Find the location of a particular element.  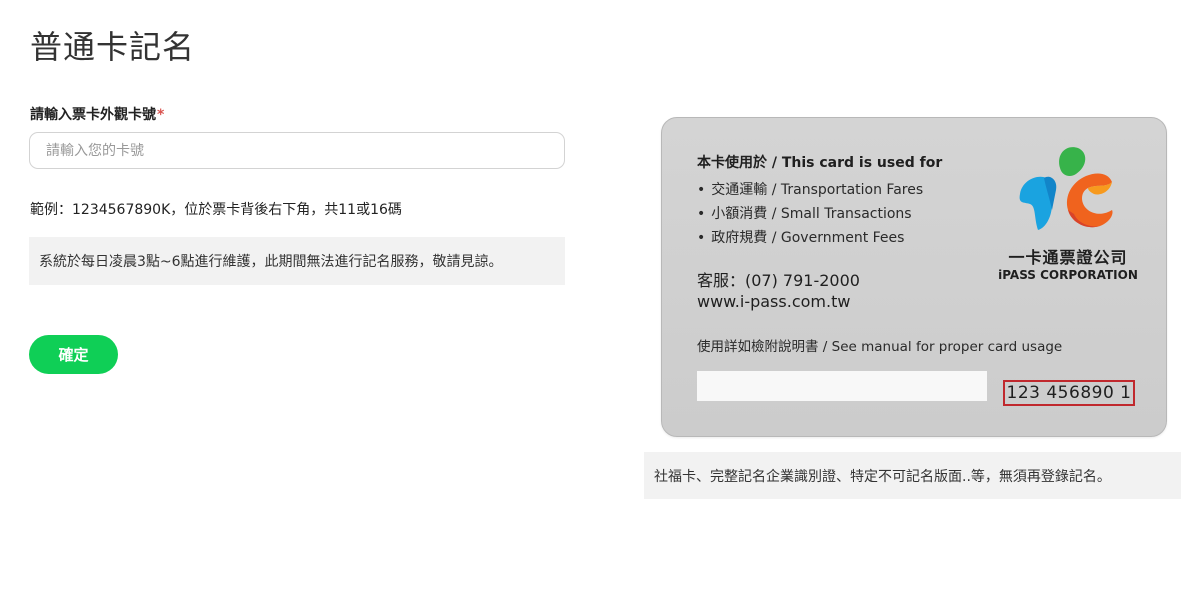

maintenance-notice: 系統於每日凌晨3點~6點進行維護，此期間無法進行記名服務，敬請見諒。 is located at coordinates (297, 261).